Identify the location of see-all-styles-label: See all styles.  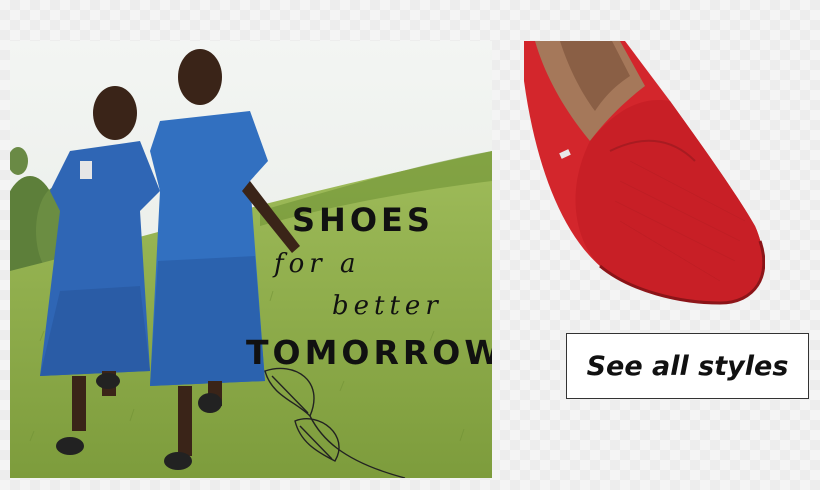
(687, 366).